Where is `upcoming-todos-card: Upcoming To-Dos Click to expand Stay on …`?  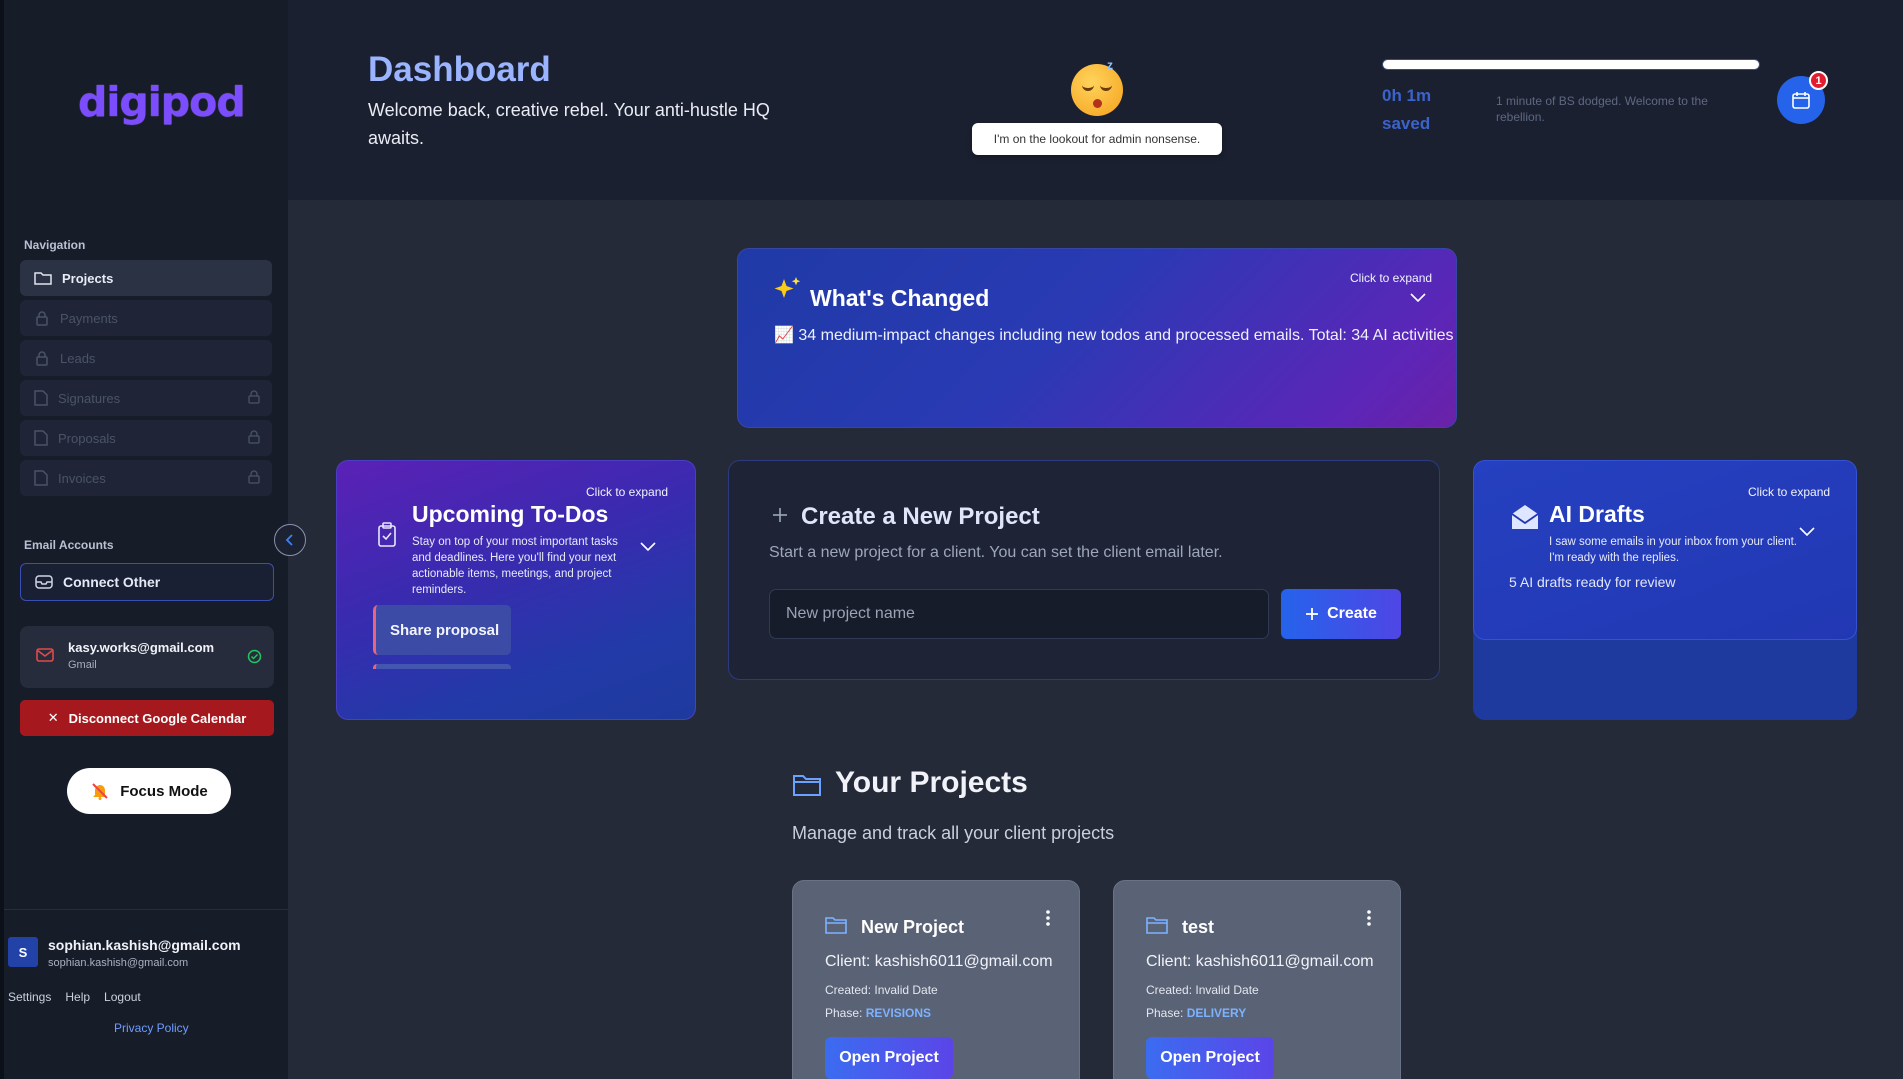
upcoming-todos-card: Upcoming To-Dos Click to expand Stay on … is located at coordinates (516, 590).